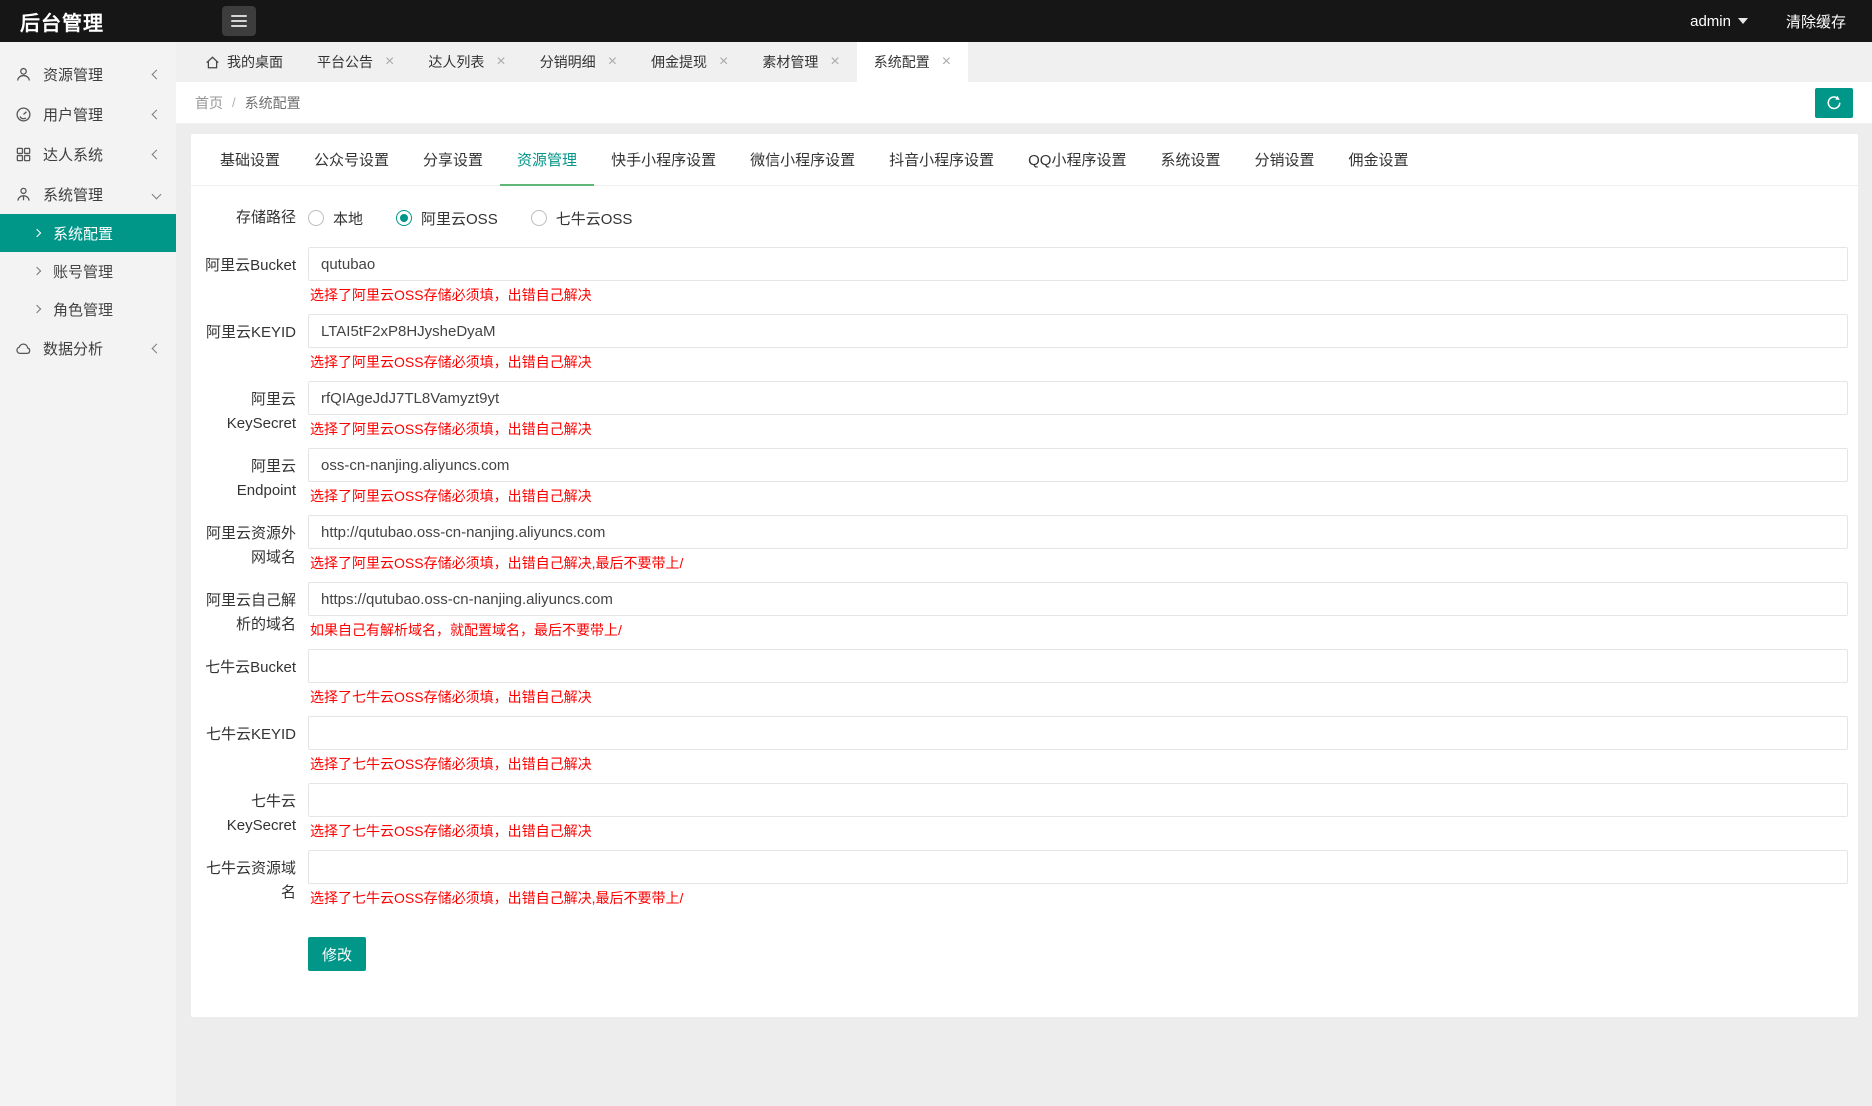 The height and width of the screenshot is (1106, 1872). What do you see at coordinates (23, 74) in the screenshot?
I see `user-icon` at bounding box center [23, 74].